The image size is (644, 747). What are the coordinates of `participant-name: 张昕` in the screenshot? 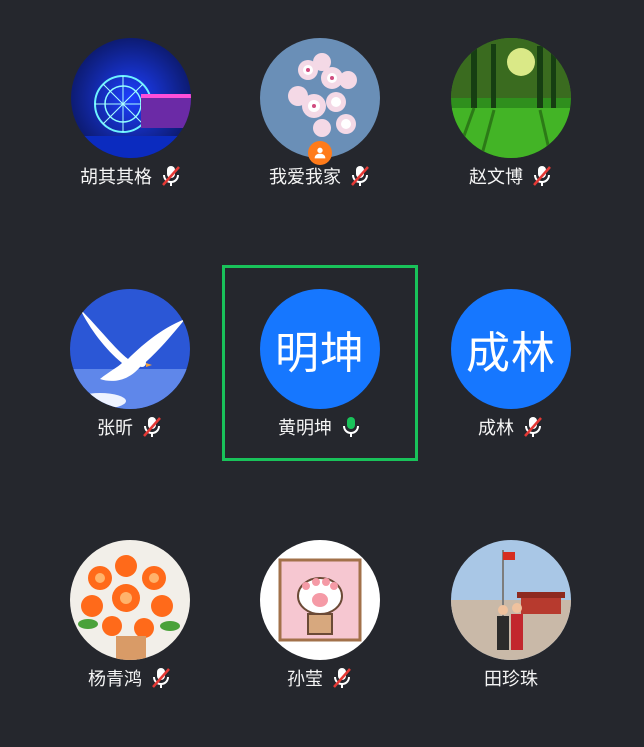 It's located at (115, 428).